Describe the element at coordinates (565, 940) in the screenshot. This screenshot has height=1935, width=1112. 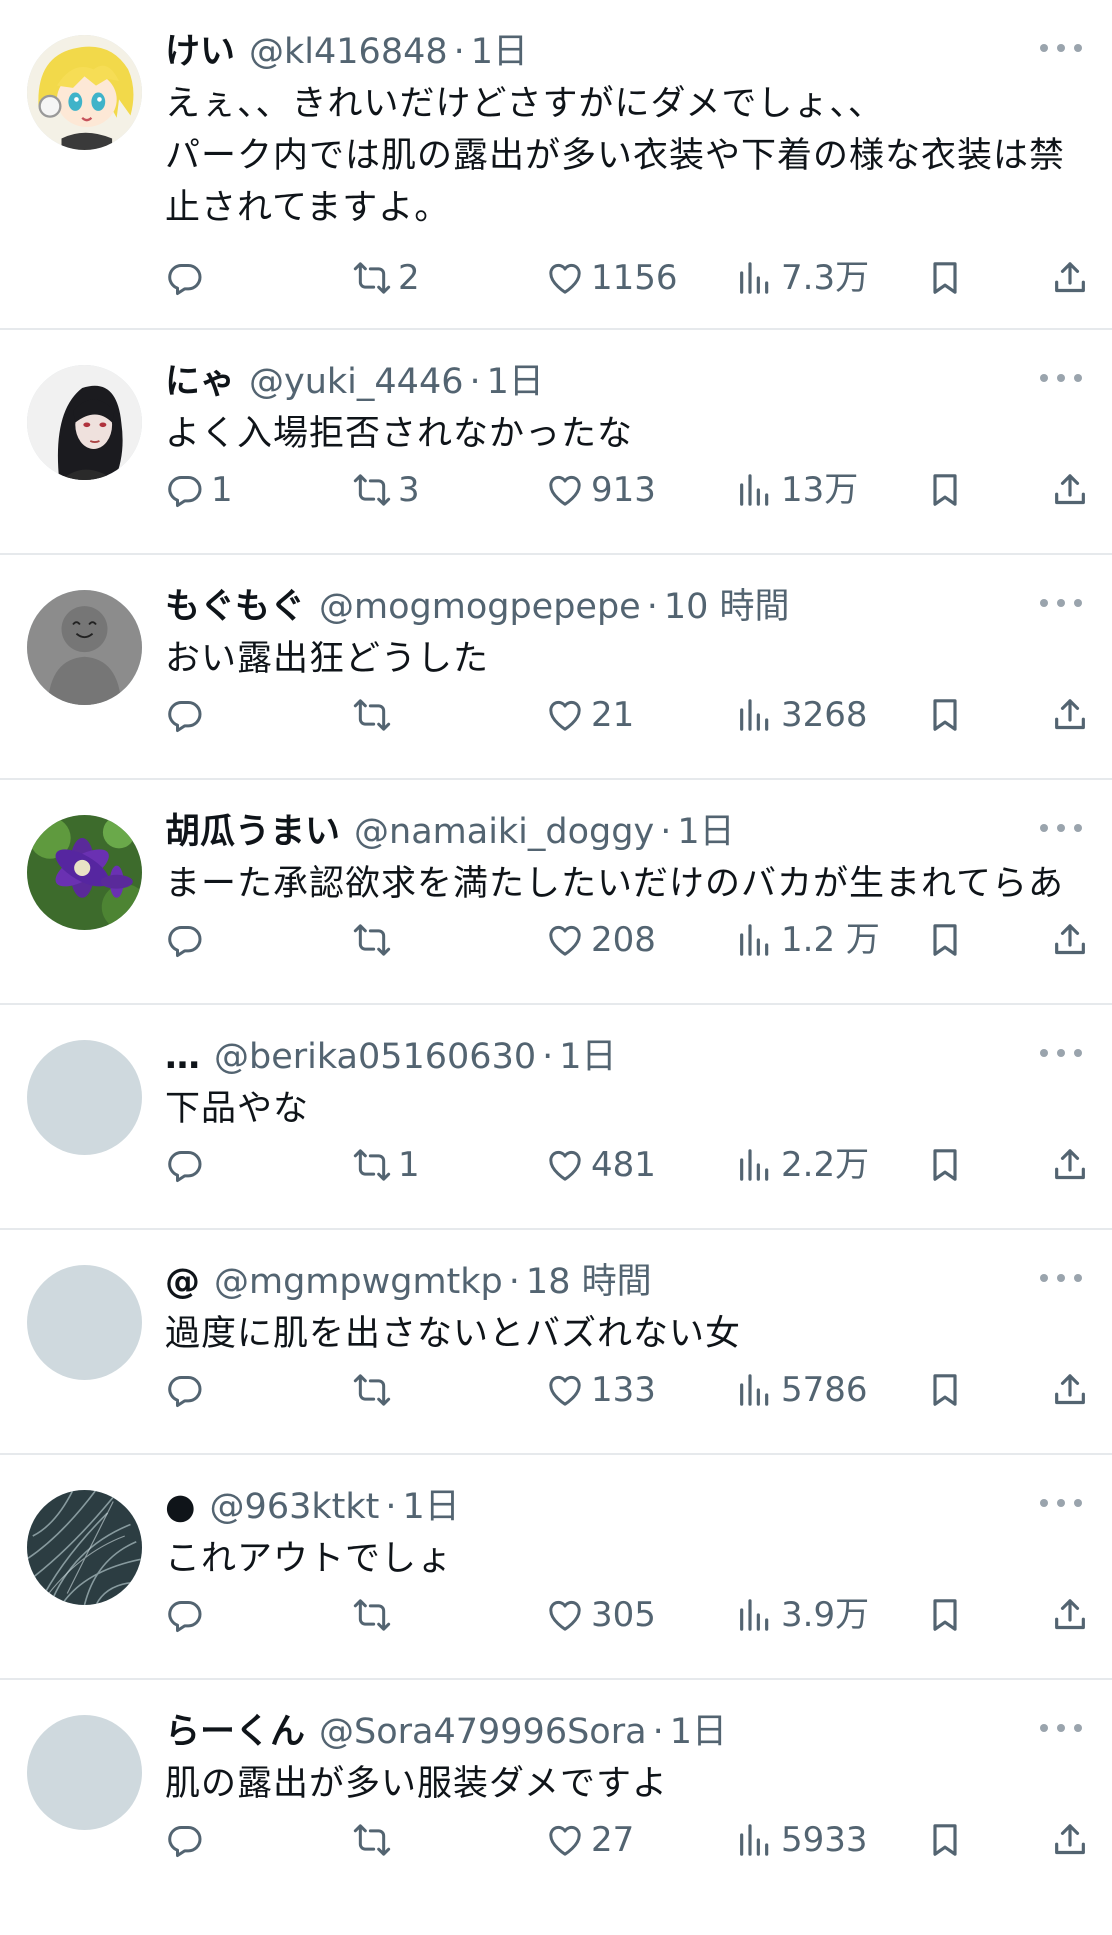
I see `heart-icon` at that location.